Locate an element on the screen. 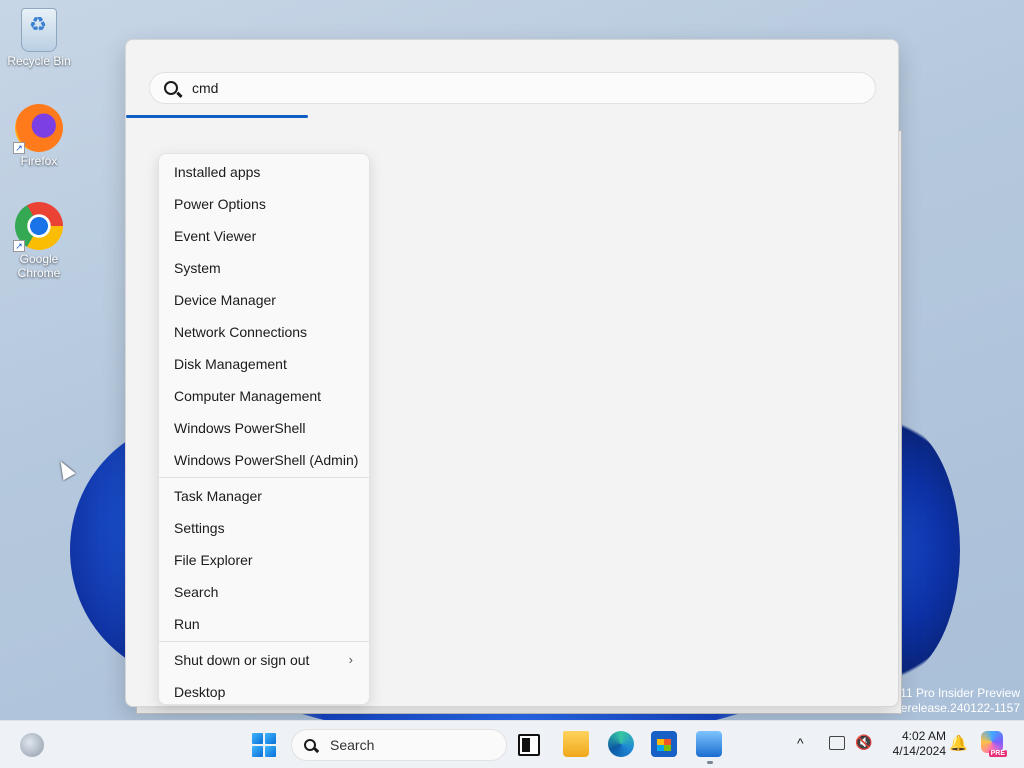 Image resolution: width=1024 pixels, height=768 pixels. clock: 4:02 AM 4/14/2024 is located at coordinates (913, 744).